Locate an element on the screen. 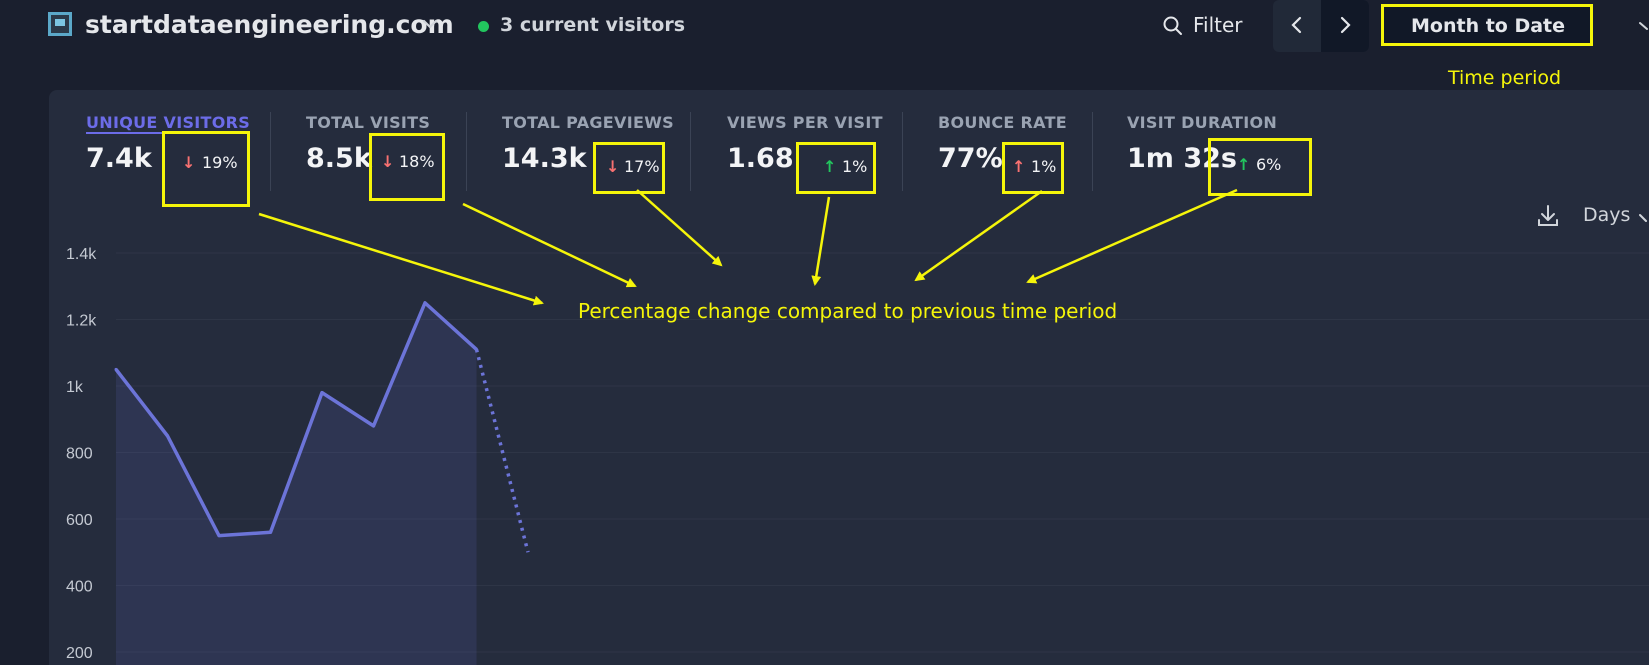  y-tick-label: 800 is located at coordinates (79, 454).